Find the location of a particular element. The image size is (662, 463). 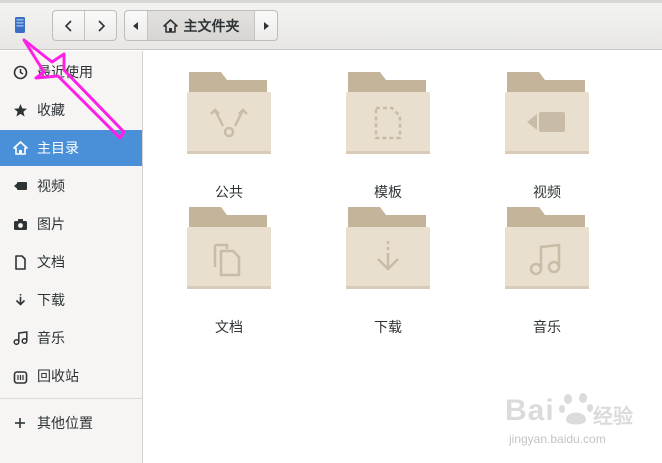

path-segment-label: 主文件夹 is located at coordinates (211, 26).